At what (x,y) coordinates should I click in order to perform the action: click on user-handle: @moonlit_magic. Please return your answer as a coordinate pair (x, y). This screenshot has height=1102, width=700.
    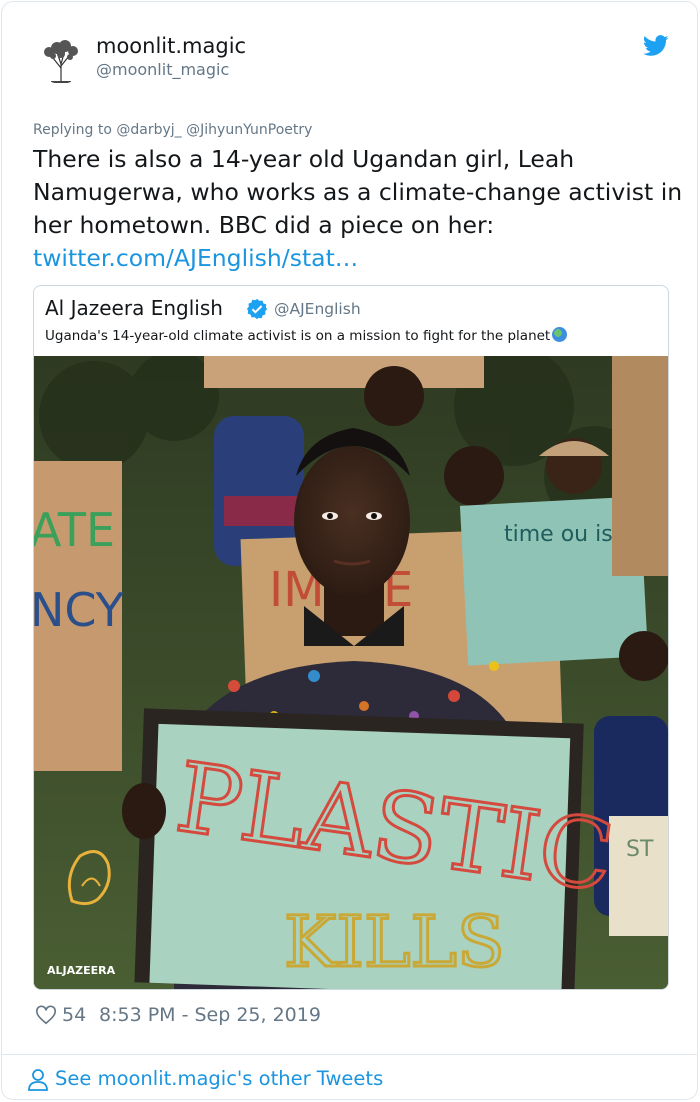
    Looking at the image, I should click on (162, 69).